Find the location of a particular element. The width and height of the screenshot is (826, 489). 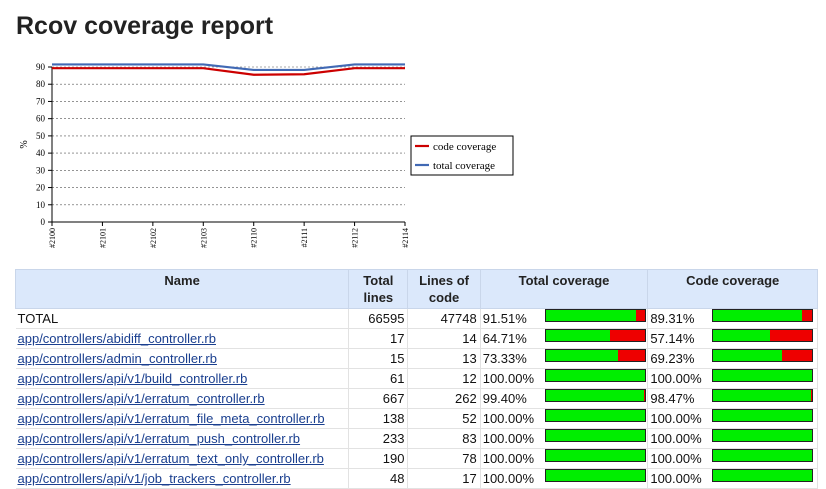

total-lines-cell: 61 is located at coordinates (378, 378).